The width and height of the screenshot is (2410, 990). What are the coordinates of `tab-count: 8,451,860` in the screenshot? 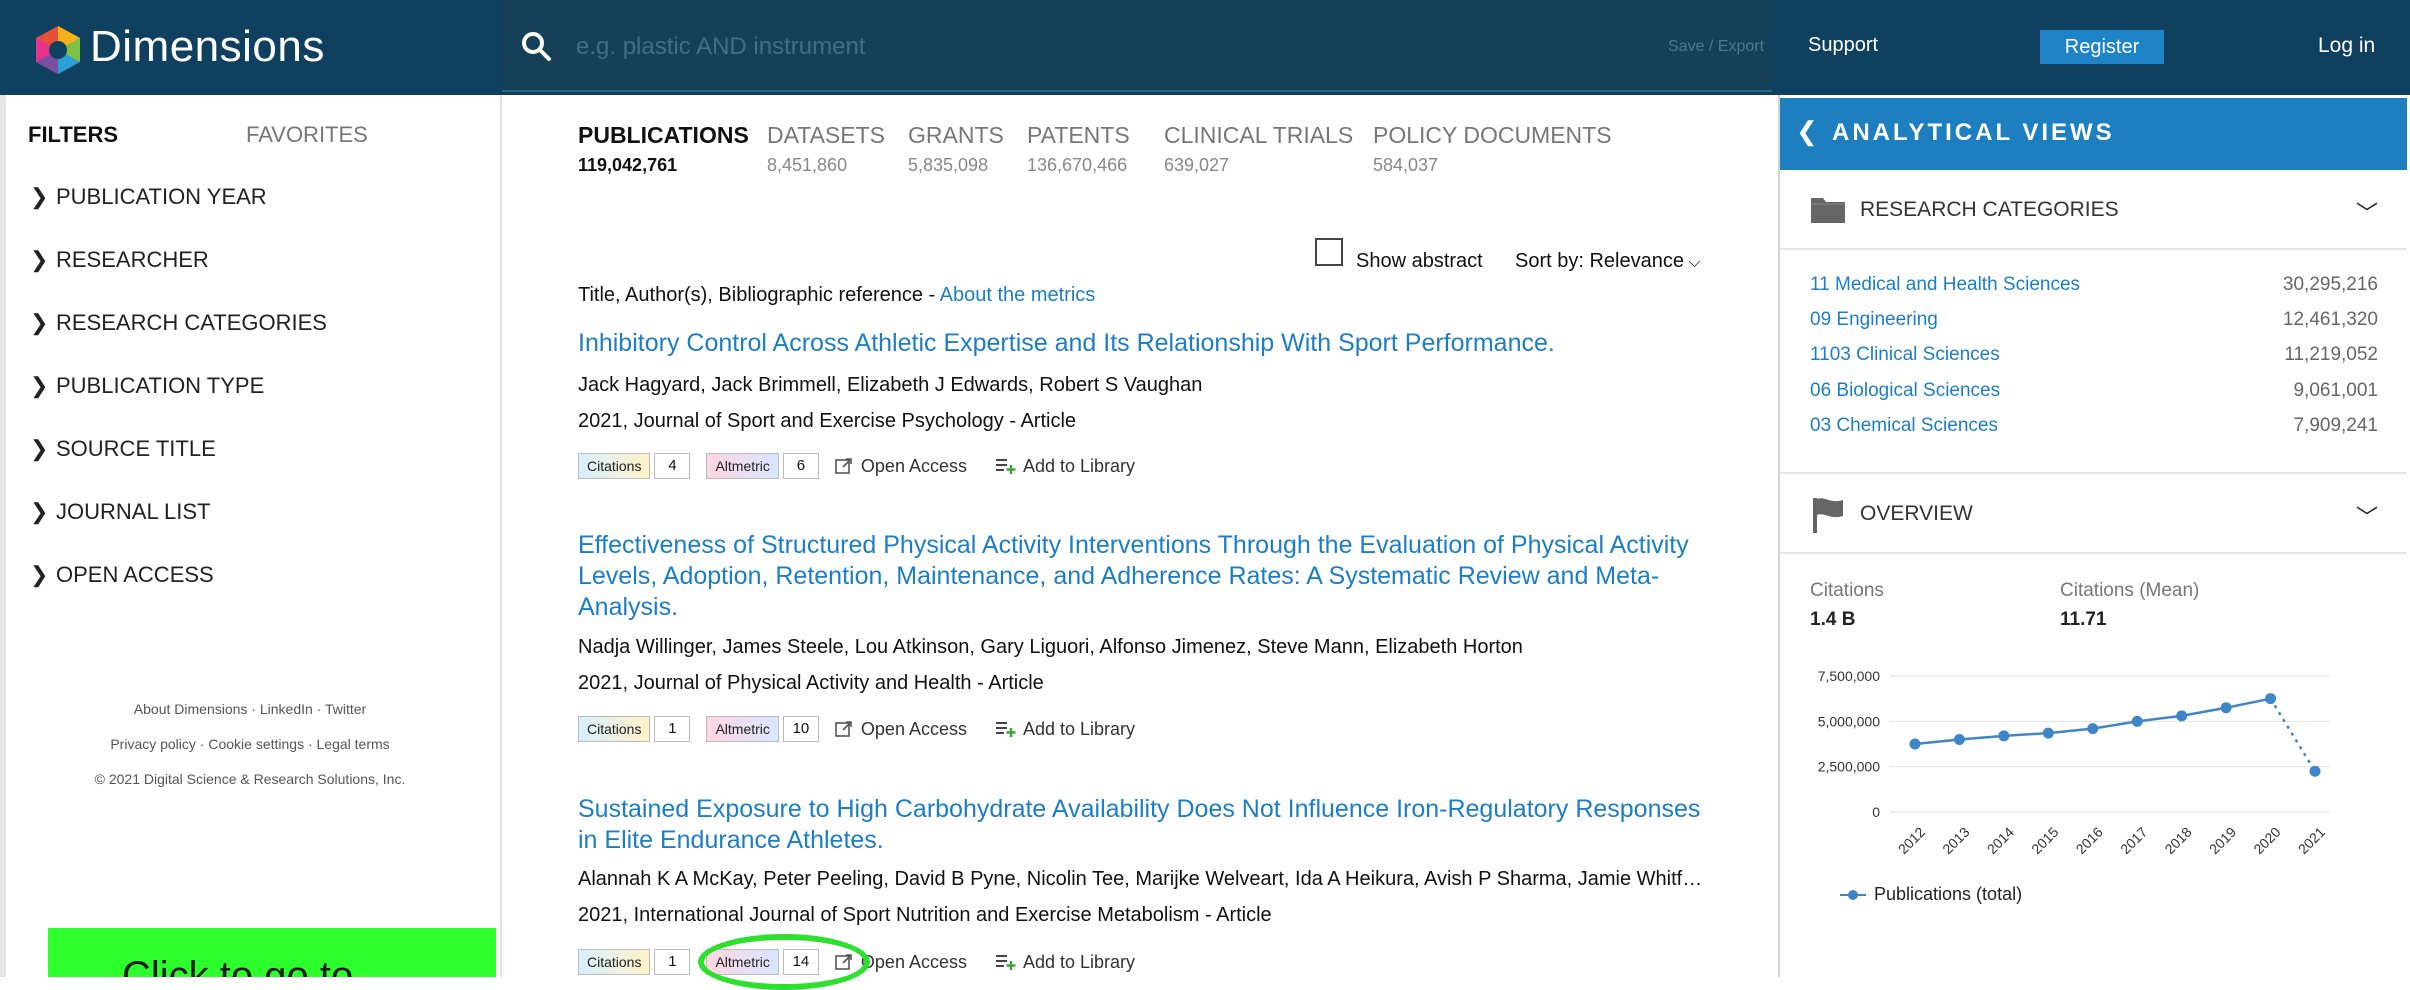 It's located at (807, 165).